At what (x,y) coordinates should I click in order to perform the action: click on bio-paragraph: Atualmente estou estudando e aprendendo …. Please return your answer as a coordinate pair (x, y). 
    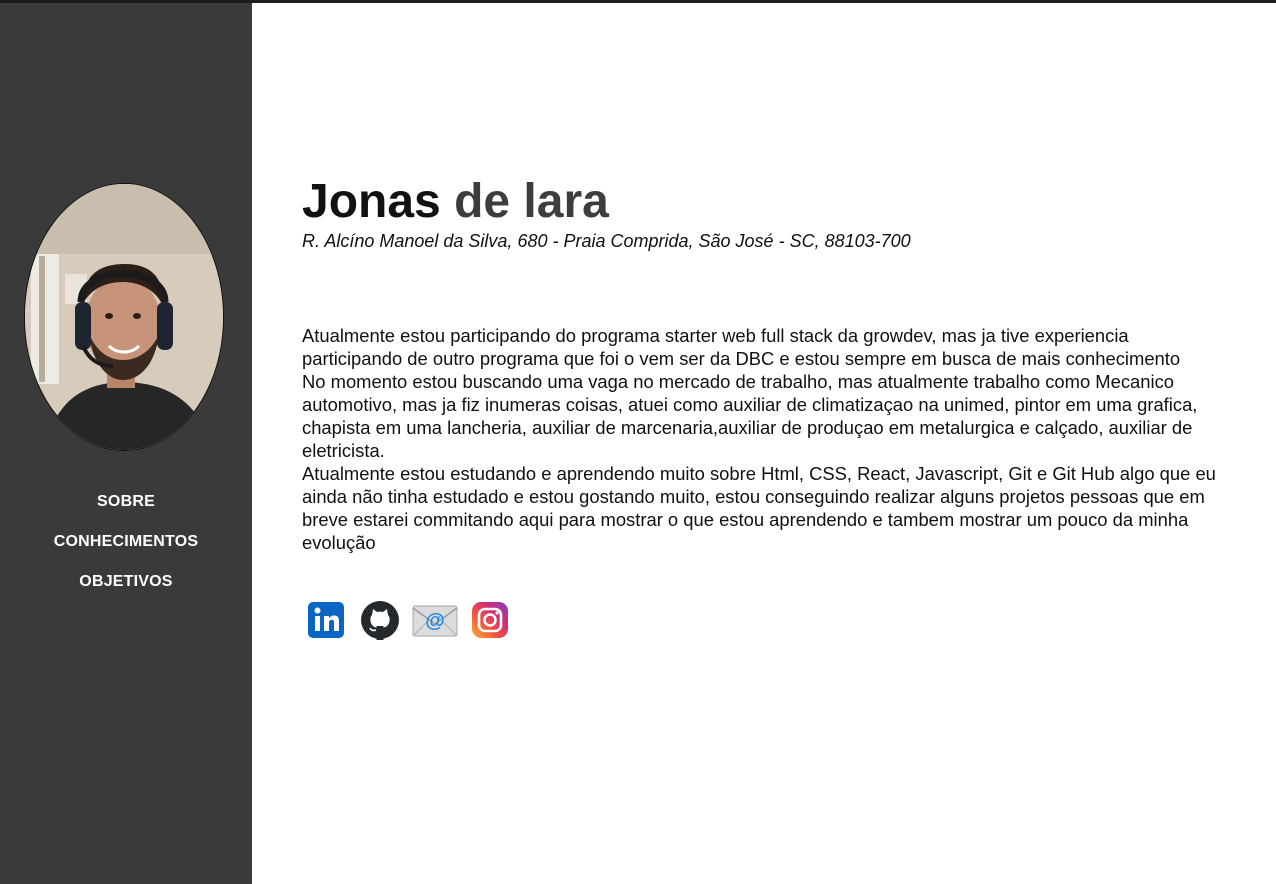
    Looking at the image, I should click on (759, 508).